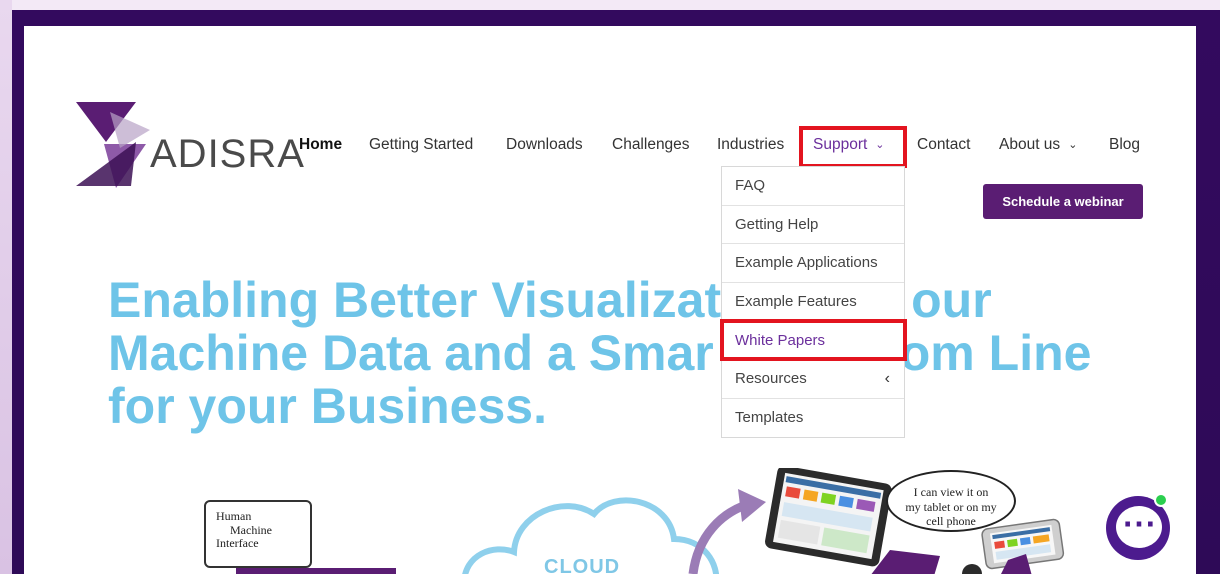 This screenshot has height=574, width=1220. I want to click on menu-item-label: Example Features, so click(796, 302).